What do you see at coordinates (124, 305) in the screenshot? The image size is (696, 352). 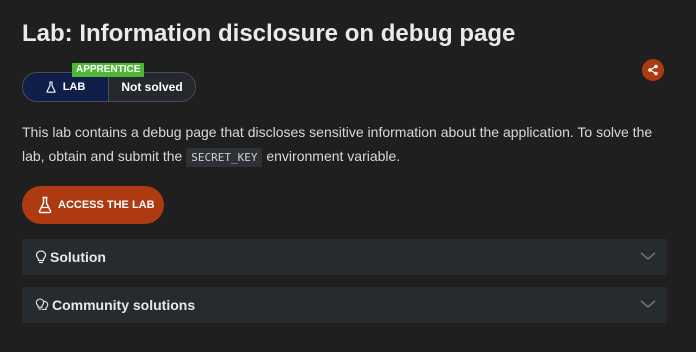 I see `community-solutions-label: Community solutions` at bounding box center [124, 305].